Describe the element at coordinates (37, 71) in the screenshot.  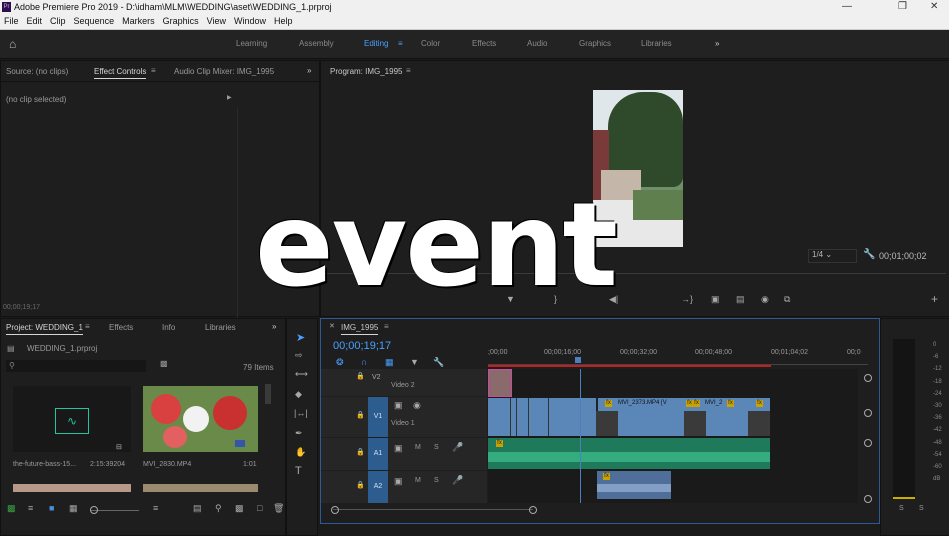
I see `tab-source: Source: (no clips)` at that location.